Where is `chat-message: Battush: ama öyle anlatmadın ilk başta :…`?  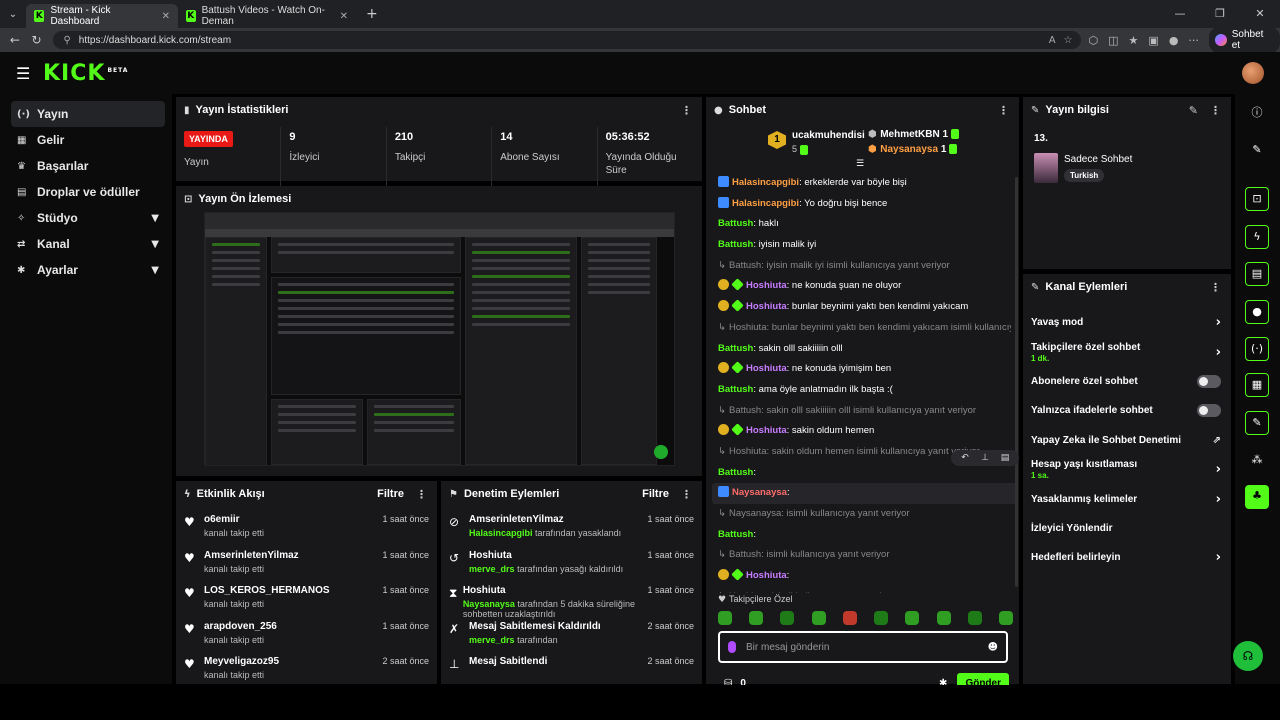
chat-message: Battush: ama öyle anlatmadın ilk başta :… is located at coordinates (864, 390).